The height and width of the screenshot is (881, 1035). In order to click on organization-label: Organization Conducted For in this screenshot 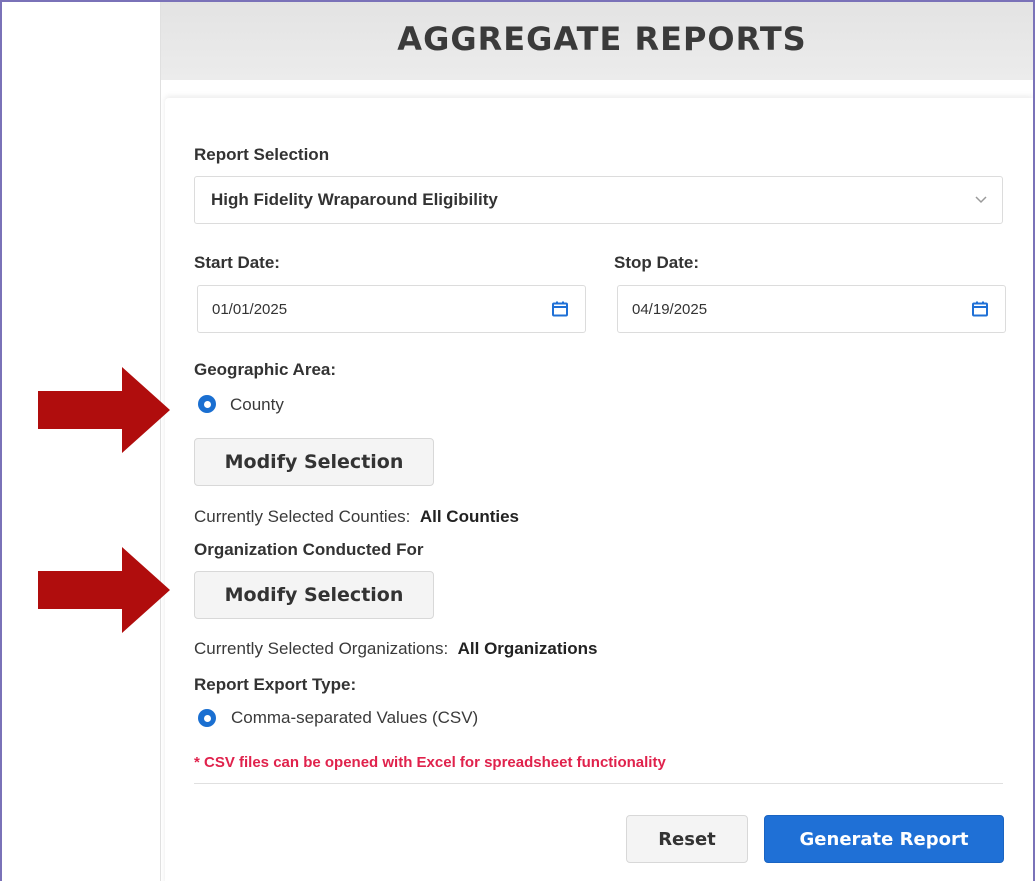, I will do `click(309, 549)`.